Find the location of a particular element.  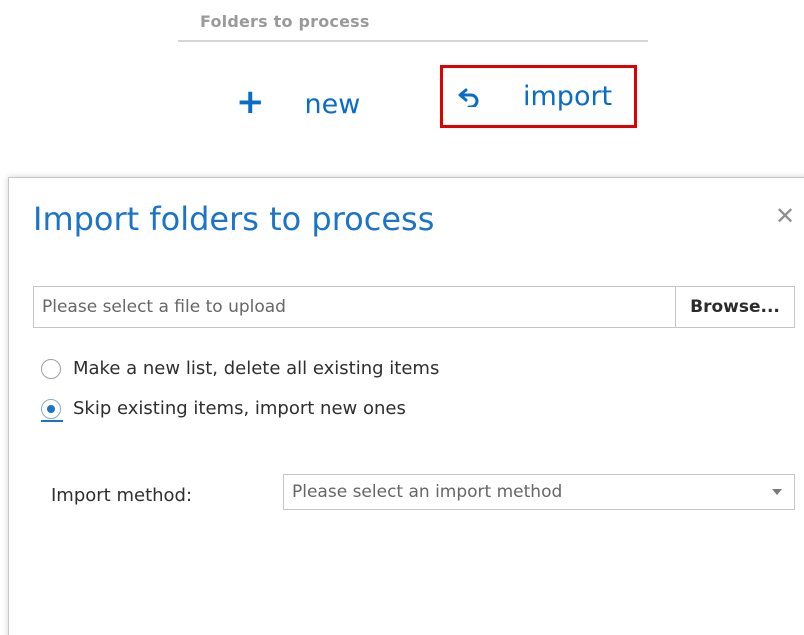

radio-button-checked is located at coordinates (51, 408).